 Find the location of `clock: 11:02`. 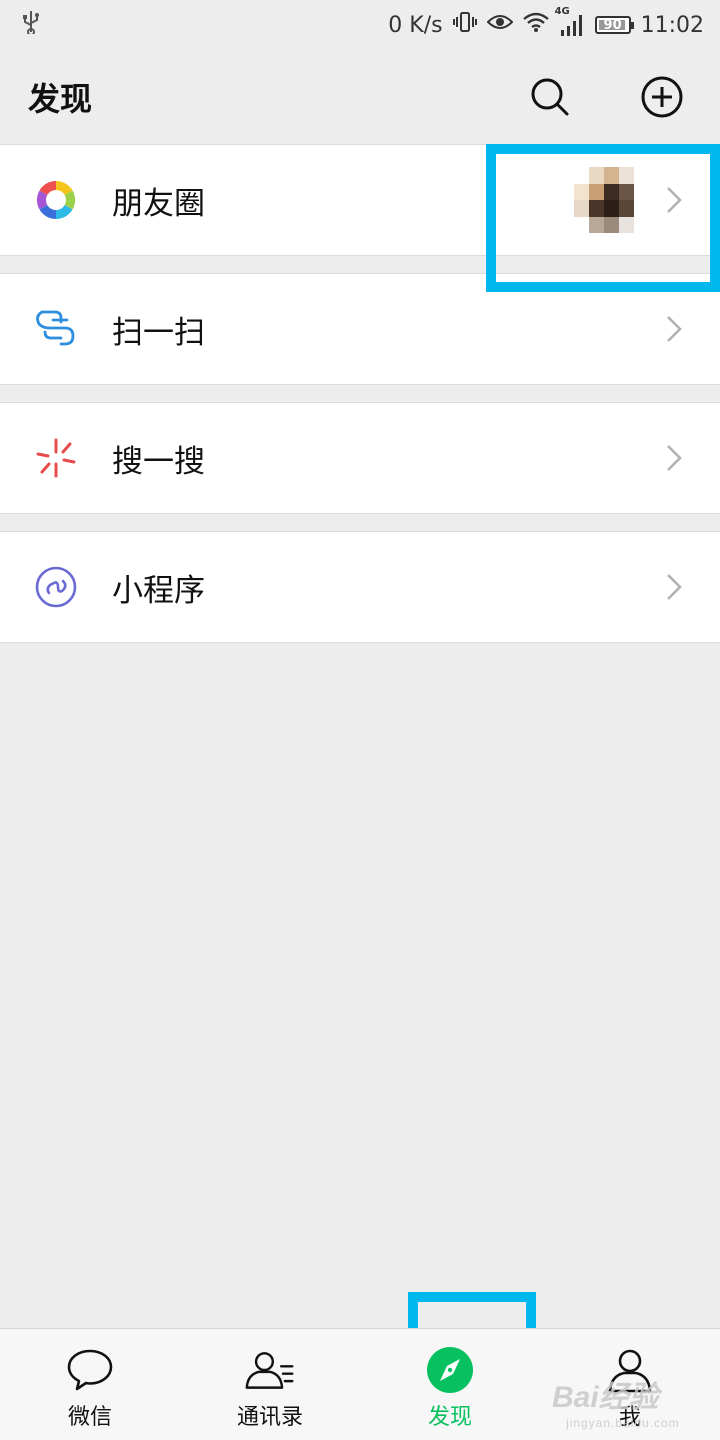

clock: 11:02 is located at coordinates (672, 25).